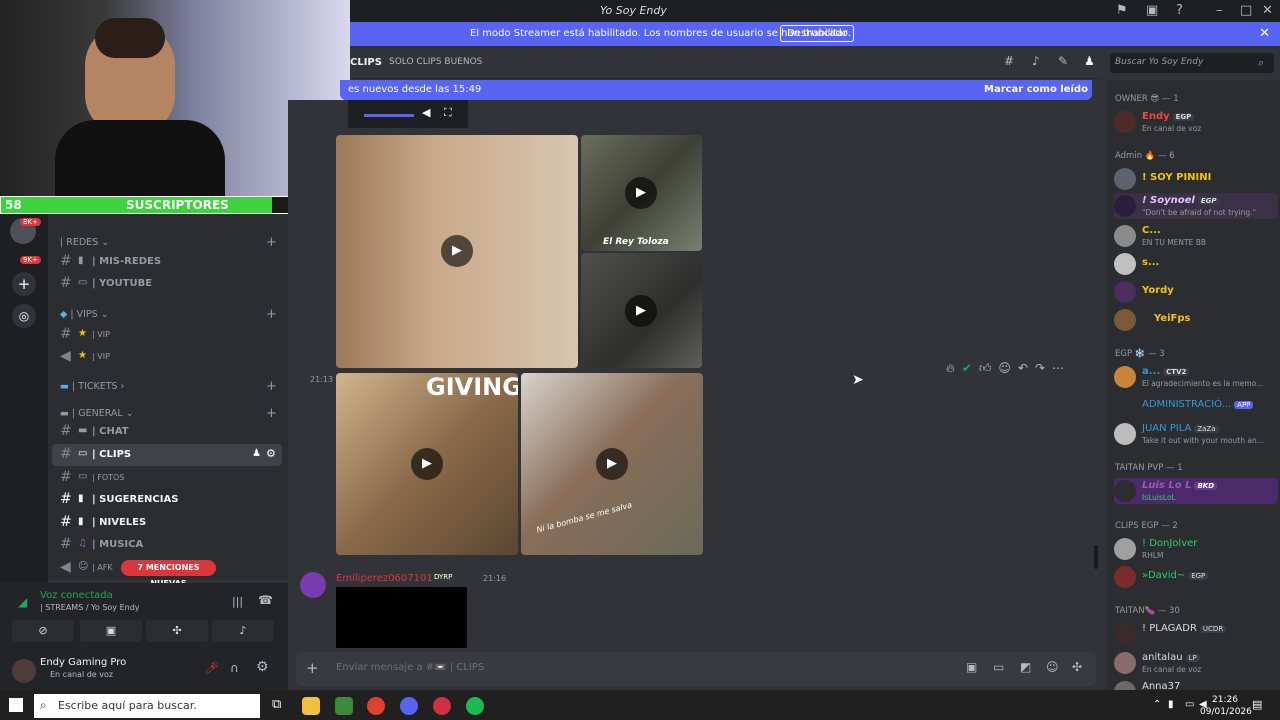  I want to click on channel-vip-voice: ◀ ★ | VIP, so click(167, 357).